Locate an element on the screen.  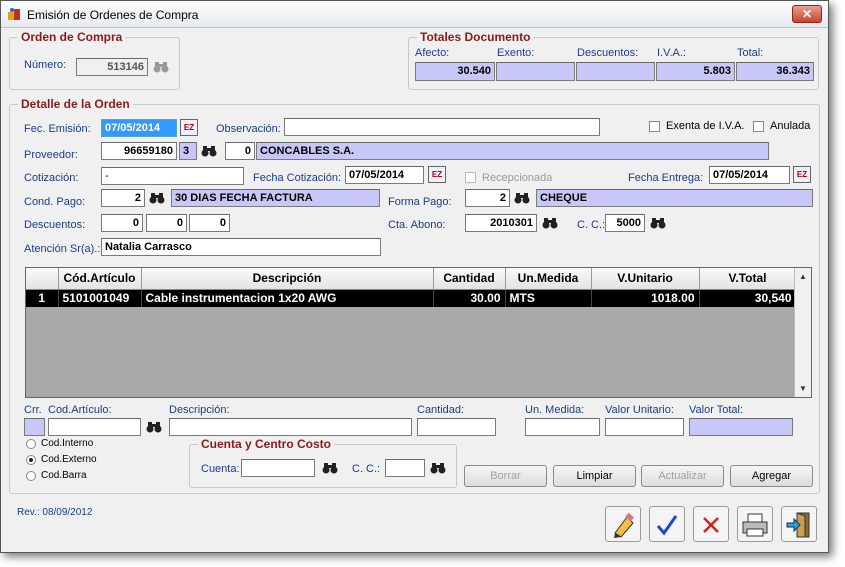
fecha-entrega-calendar-icon: EZ is located at coordinates (802, 174).